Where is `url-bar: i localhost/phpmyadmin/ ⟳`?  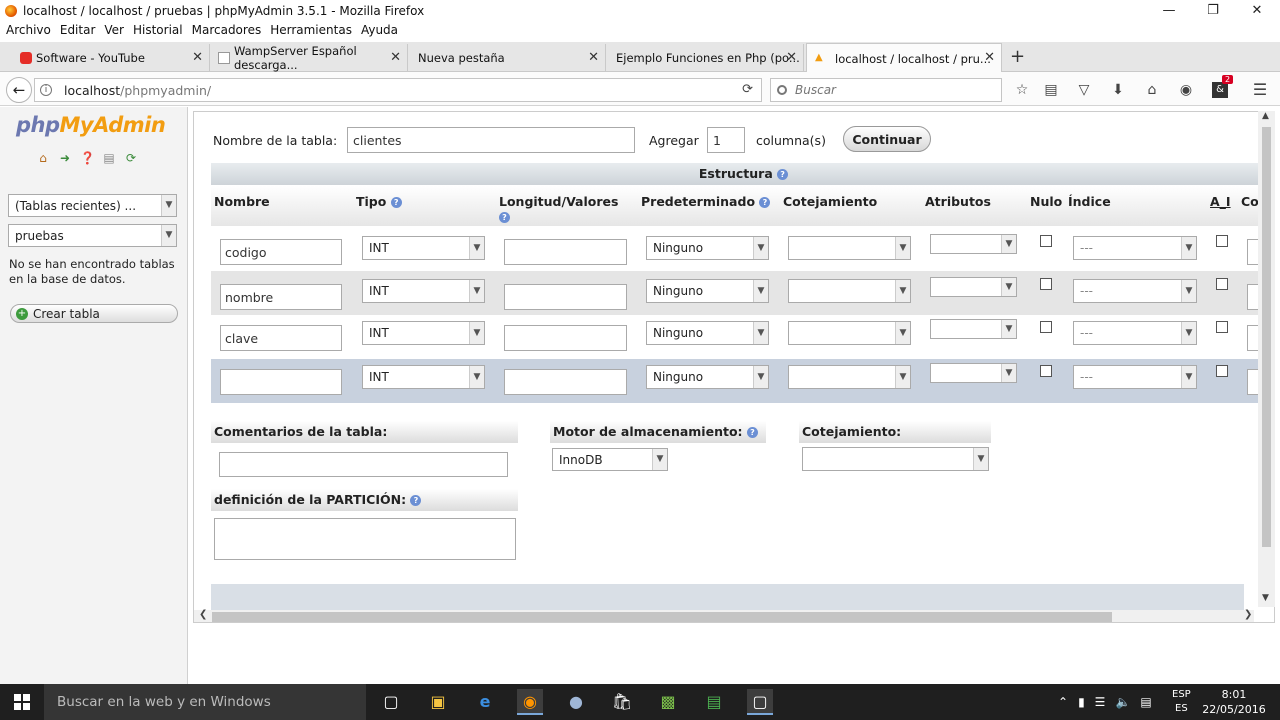
url-bar: i localhost/phpmyadmin/ ⟳ is located at coordinates (398, 90).